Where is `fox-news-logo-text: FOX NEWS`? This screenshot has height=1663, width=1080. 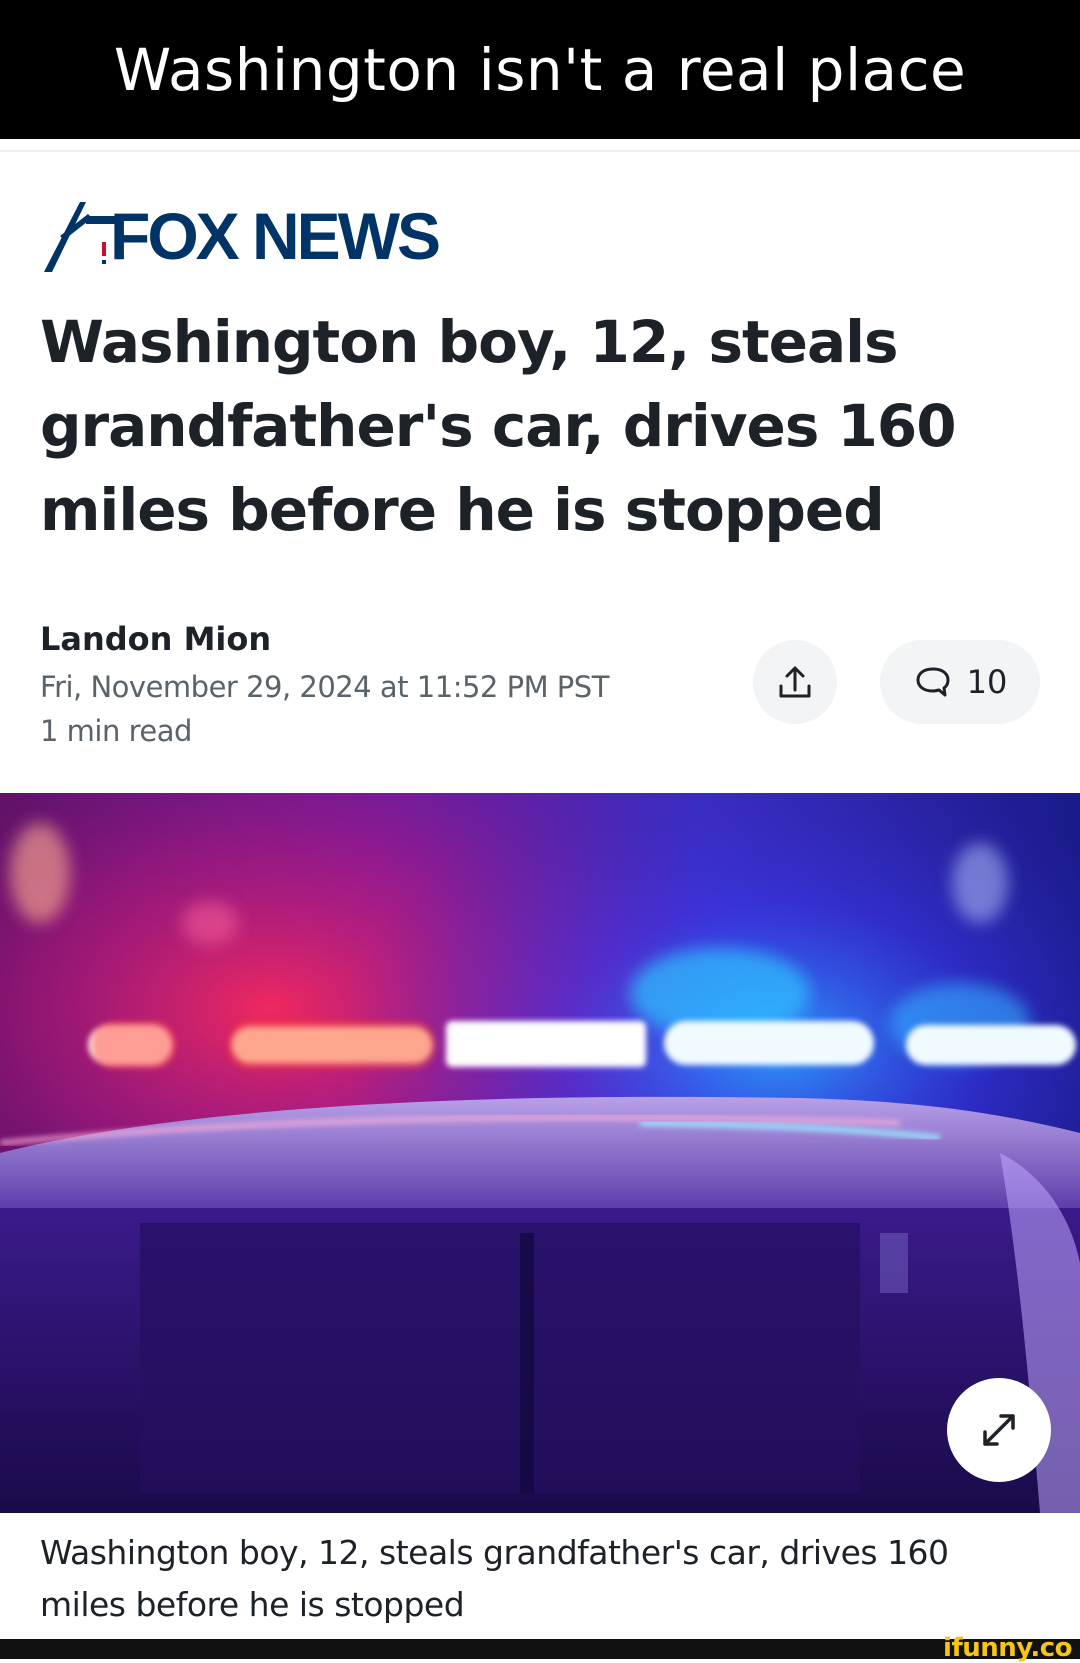
fox-news-logo-text: FOX NEWS is located at coordinates (275, 236).